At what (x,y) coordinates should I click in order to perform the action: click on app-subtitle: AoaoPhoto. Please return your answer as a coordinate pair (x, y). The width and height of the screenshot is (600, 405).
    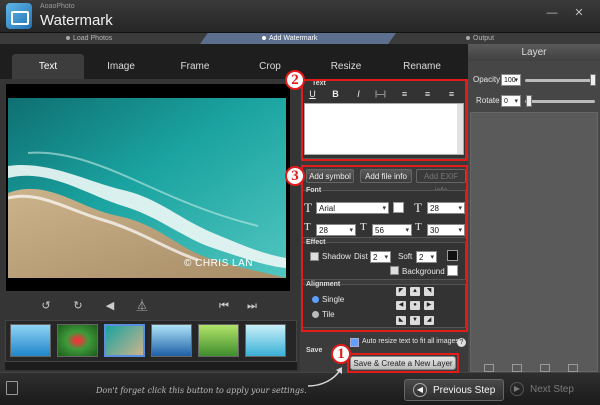
    Looking at the image, I should click on (57, 6).